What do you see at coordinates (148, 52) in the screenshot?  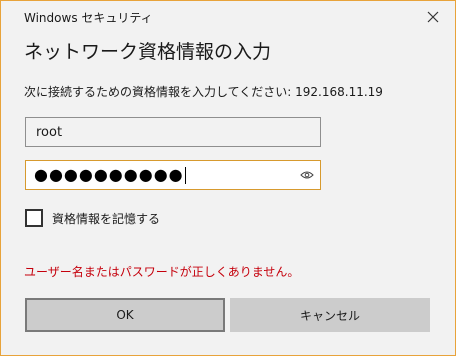 I see `dialog-heading: ネットワーク資格情報の入力` at bounding box center [148, 52].